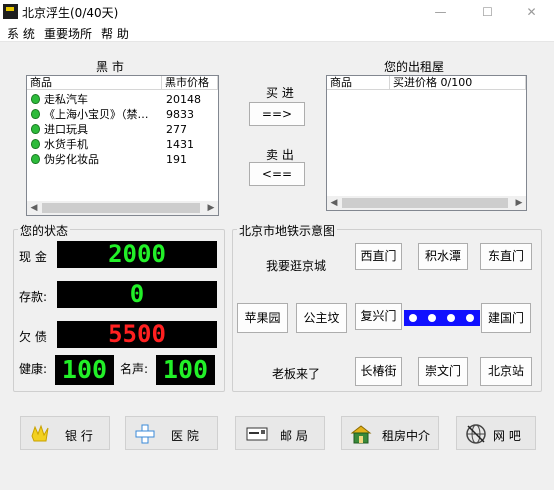  I want to click on rental-room-list: 商品 买进价格 0/100 ◀ ▶, so click(426, 143).